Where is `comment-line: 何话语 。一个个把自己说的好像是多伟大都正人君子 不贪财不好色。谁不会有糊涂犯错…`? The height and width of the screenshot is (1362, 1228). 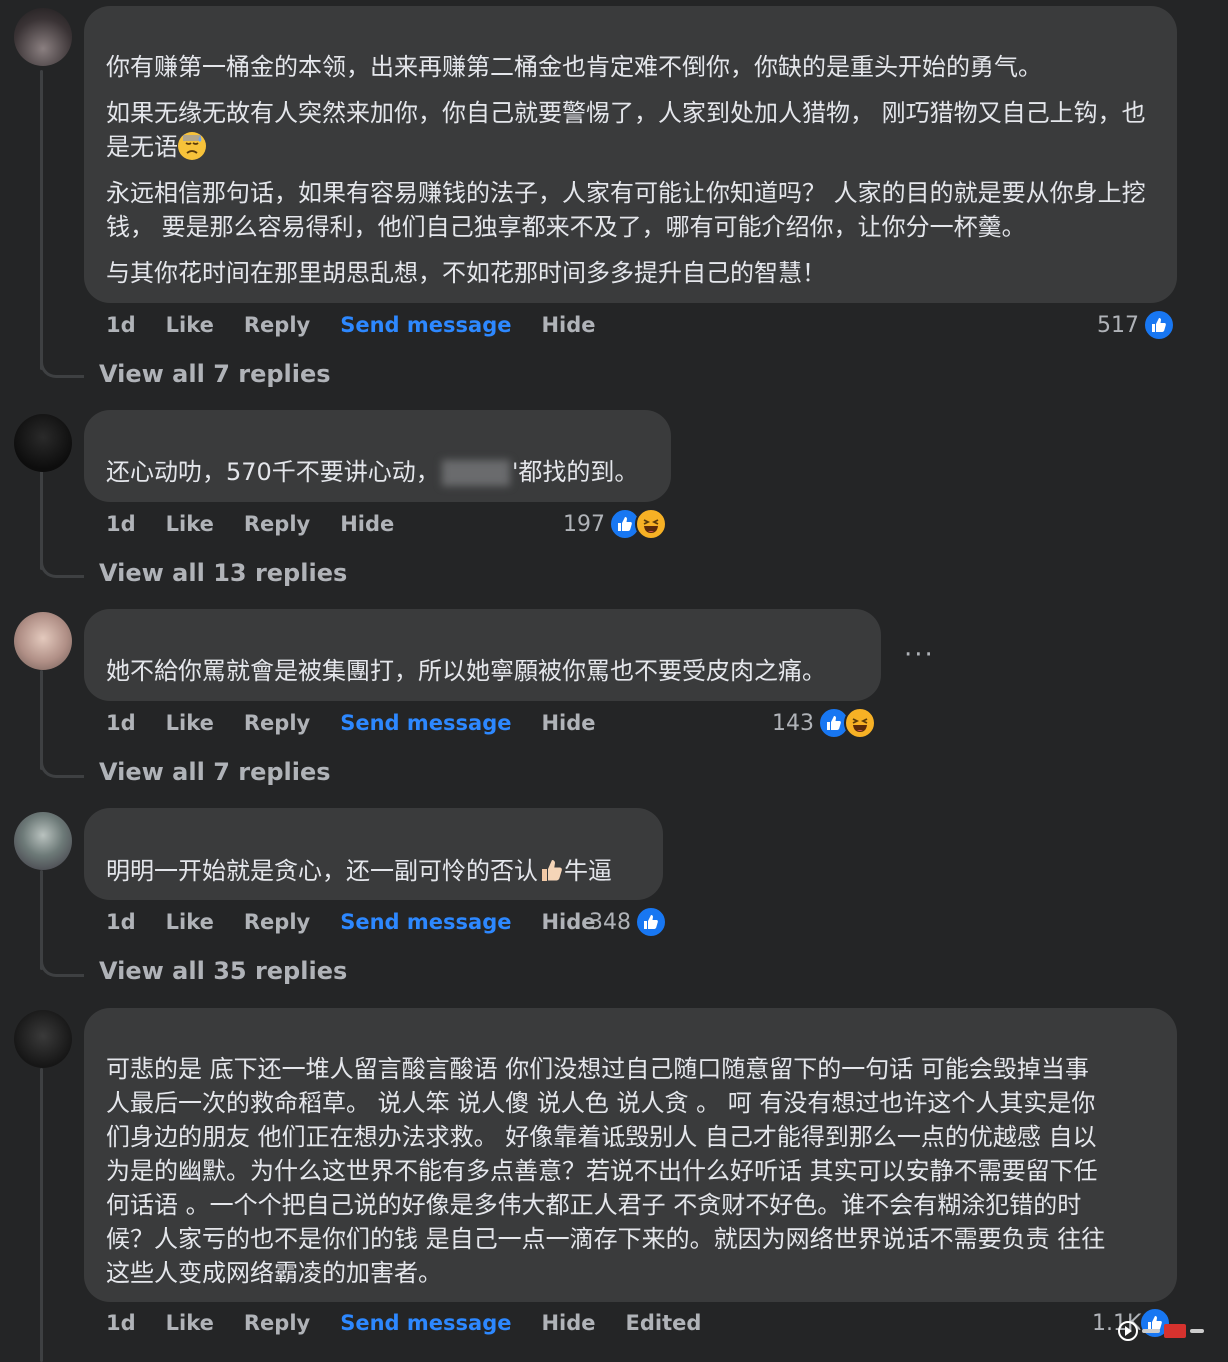
comment-line: 何话语 。一个个把自己说的好像是多伟大都正人君子 不贪财不好色。谁不会有糊涂犯错… is located at coordinates (594, 1205).